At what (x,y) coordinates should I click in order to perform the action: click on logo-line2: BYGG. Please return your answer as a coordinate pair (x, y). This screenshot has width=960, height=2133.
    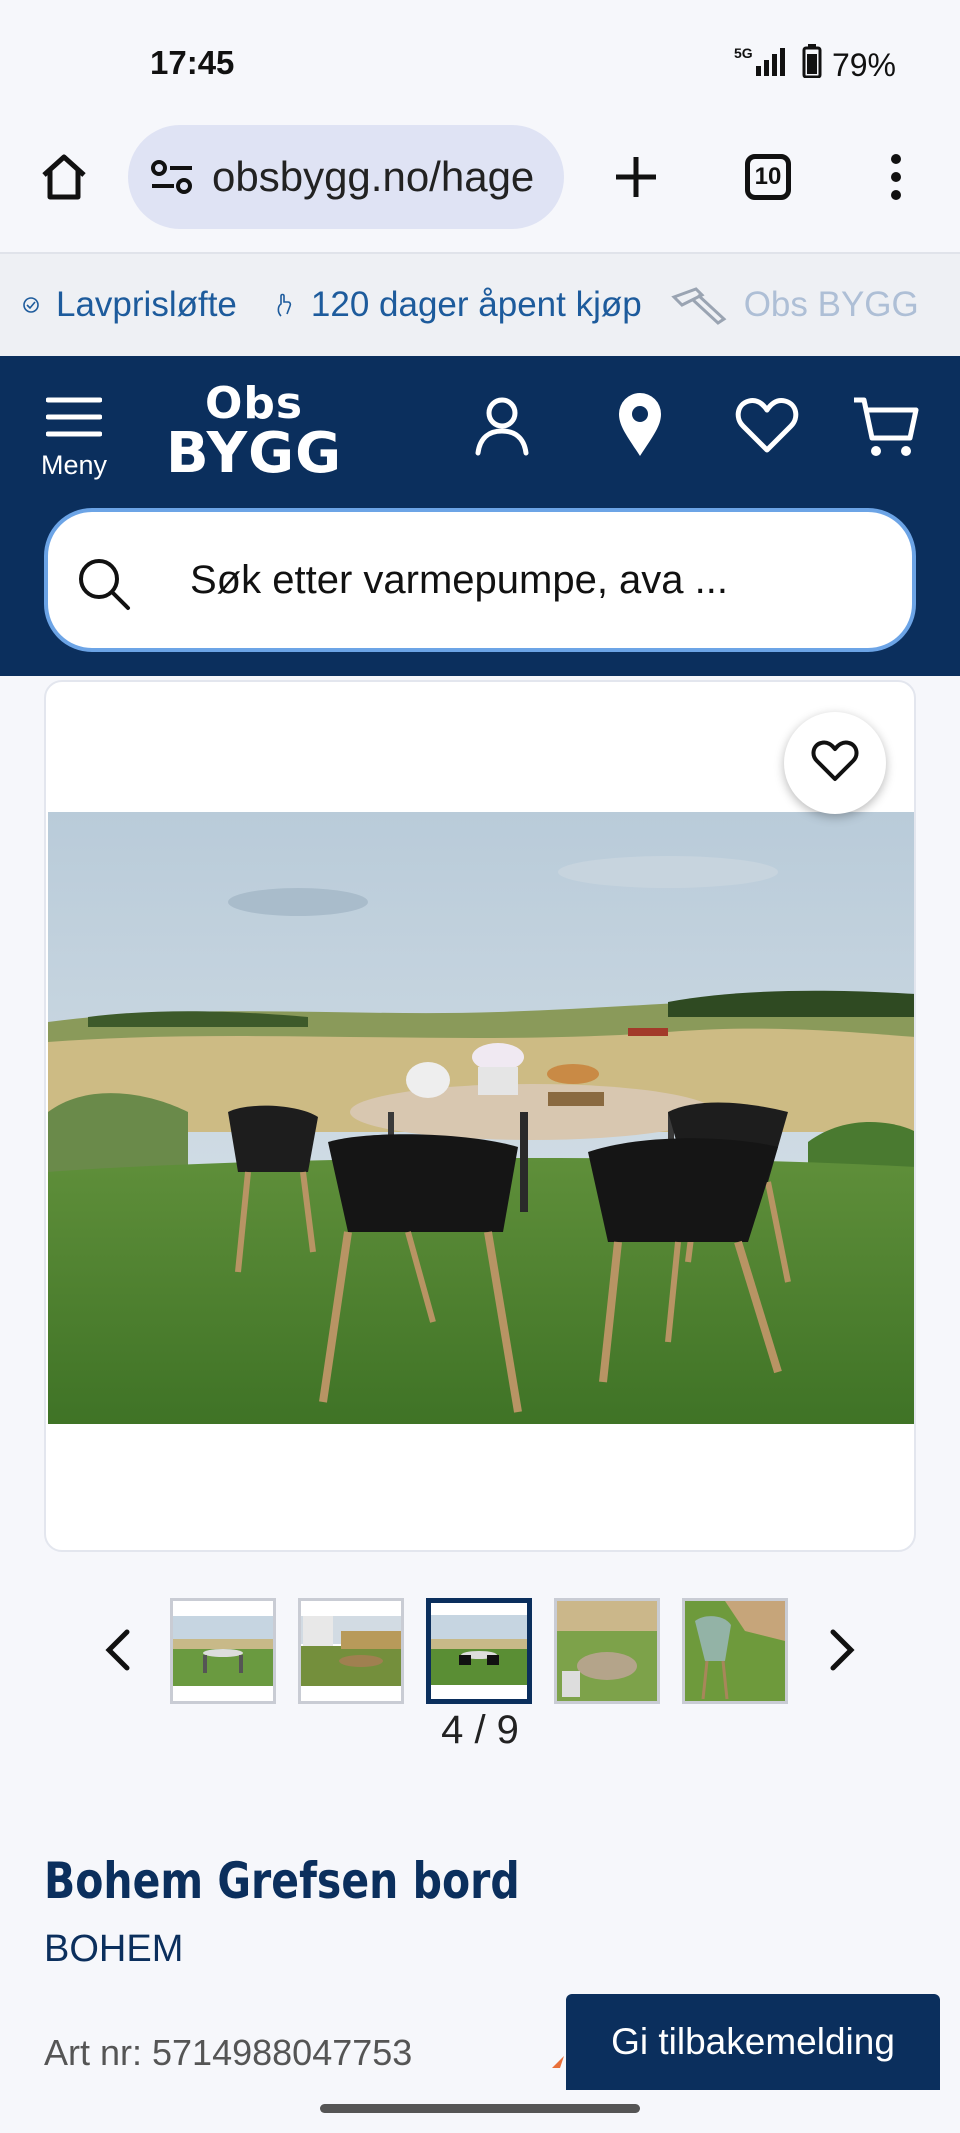
    Looking at the image, I should click on (254, 453).